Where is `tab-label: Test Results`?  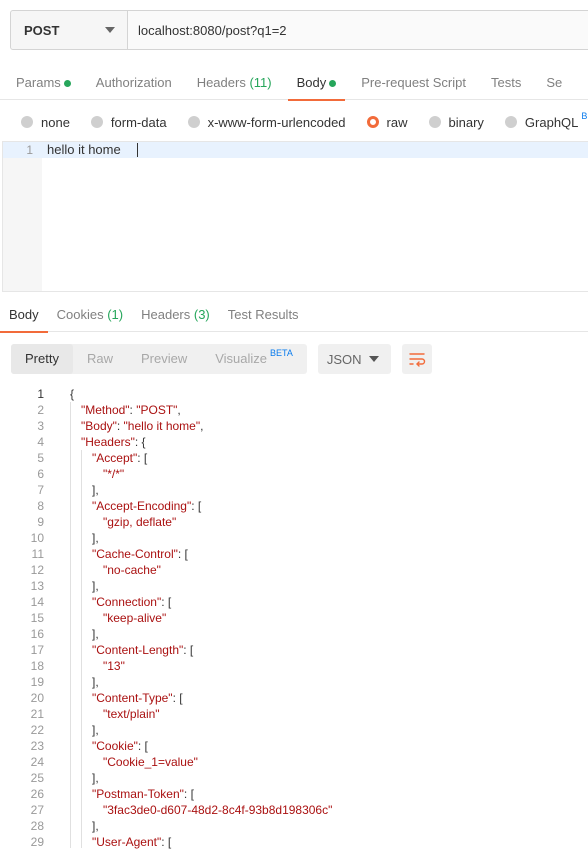 tab-label: Test Results is located at coordinates (263, 314).